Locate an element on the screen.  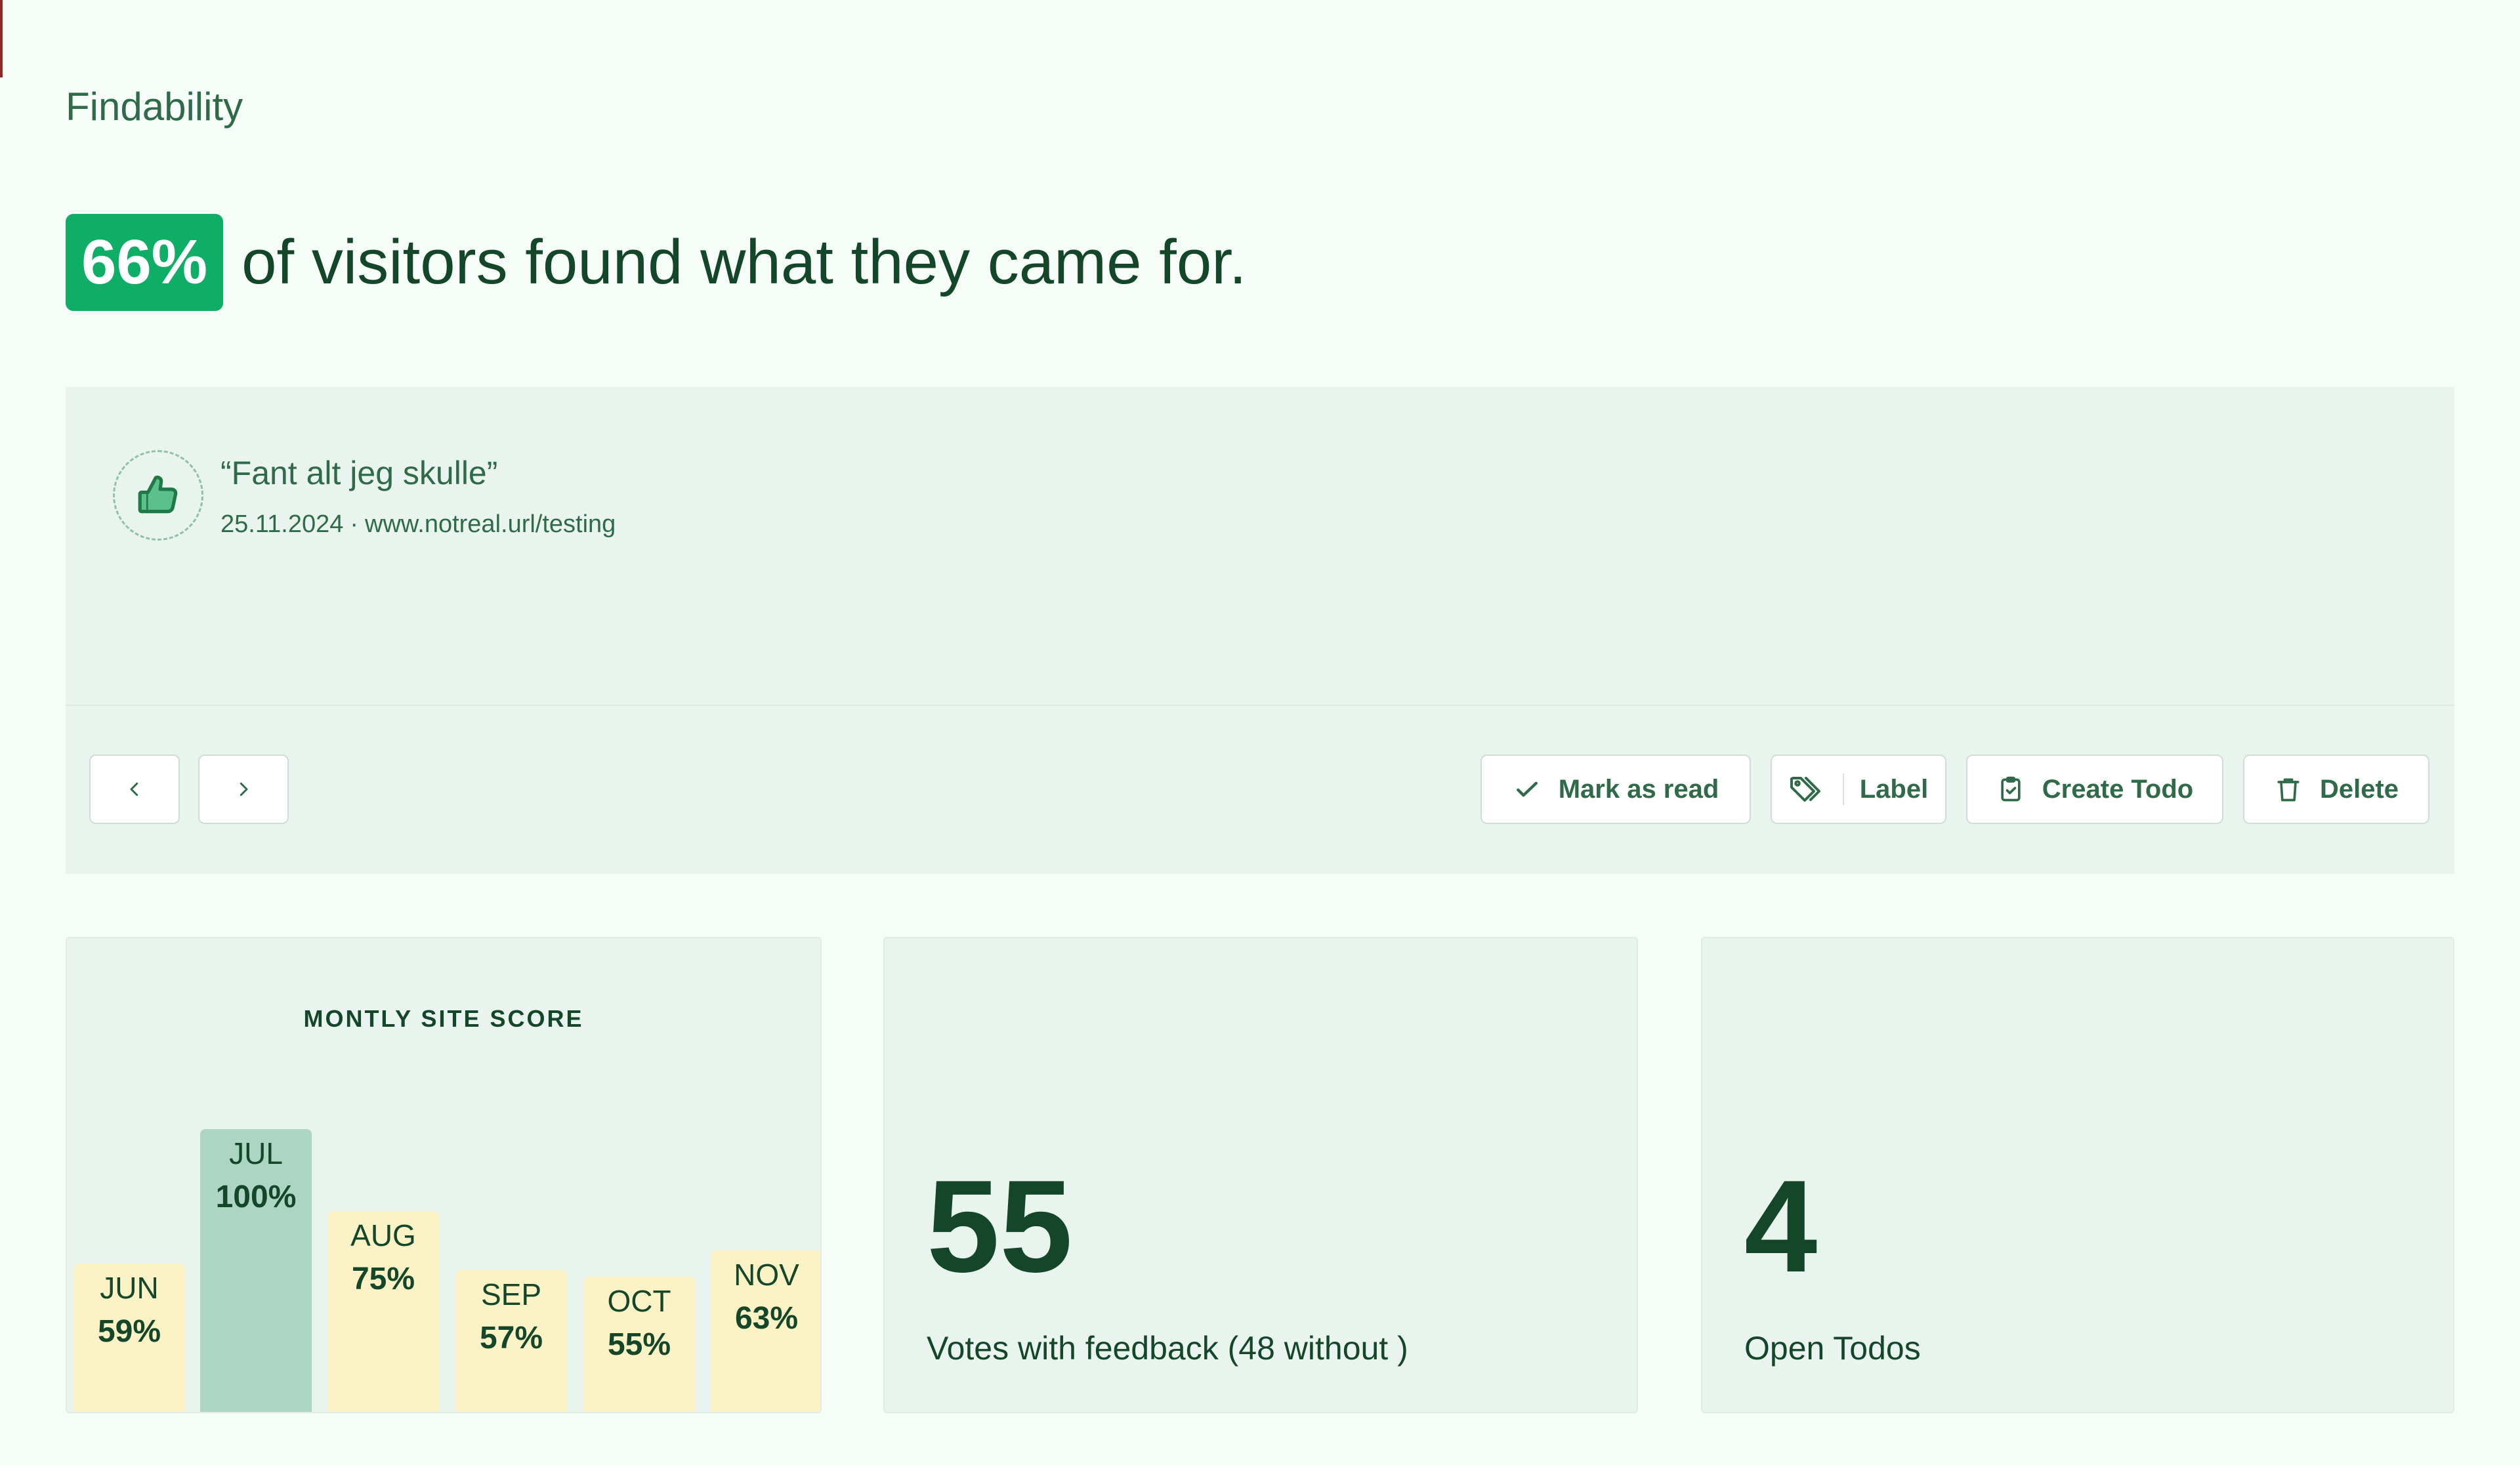
bar-value-label: 57% is located at coordinates (511, 1338).